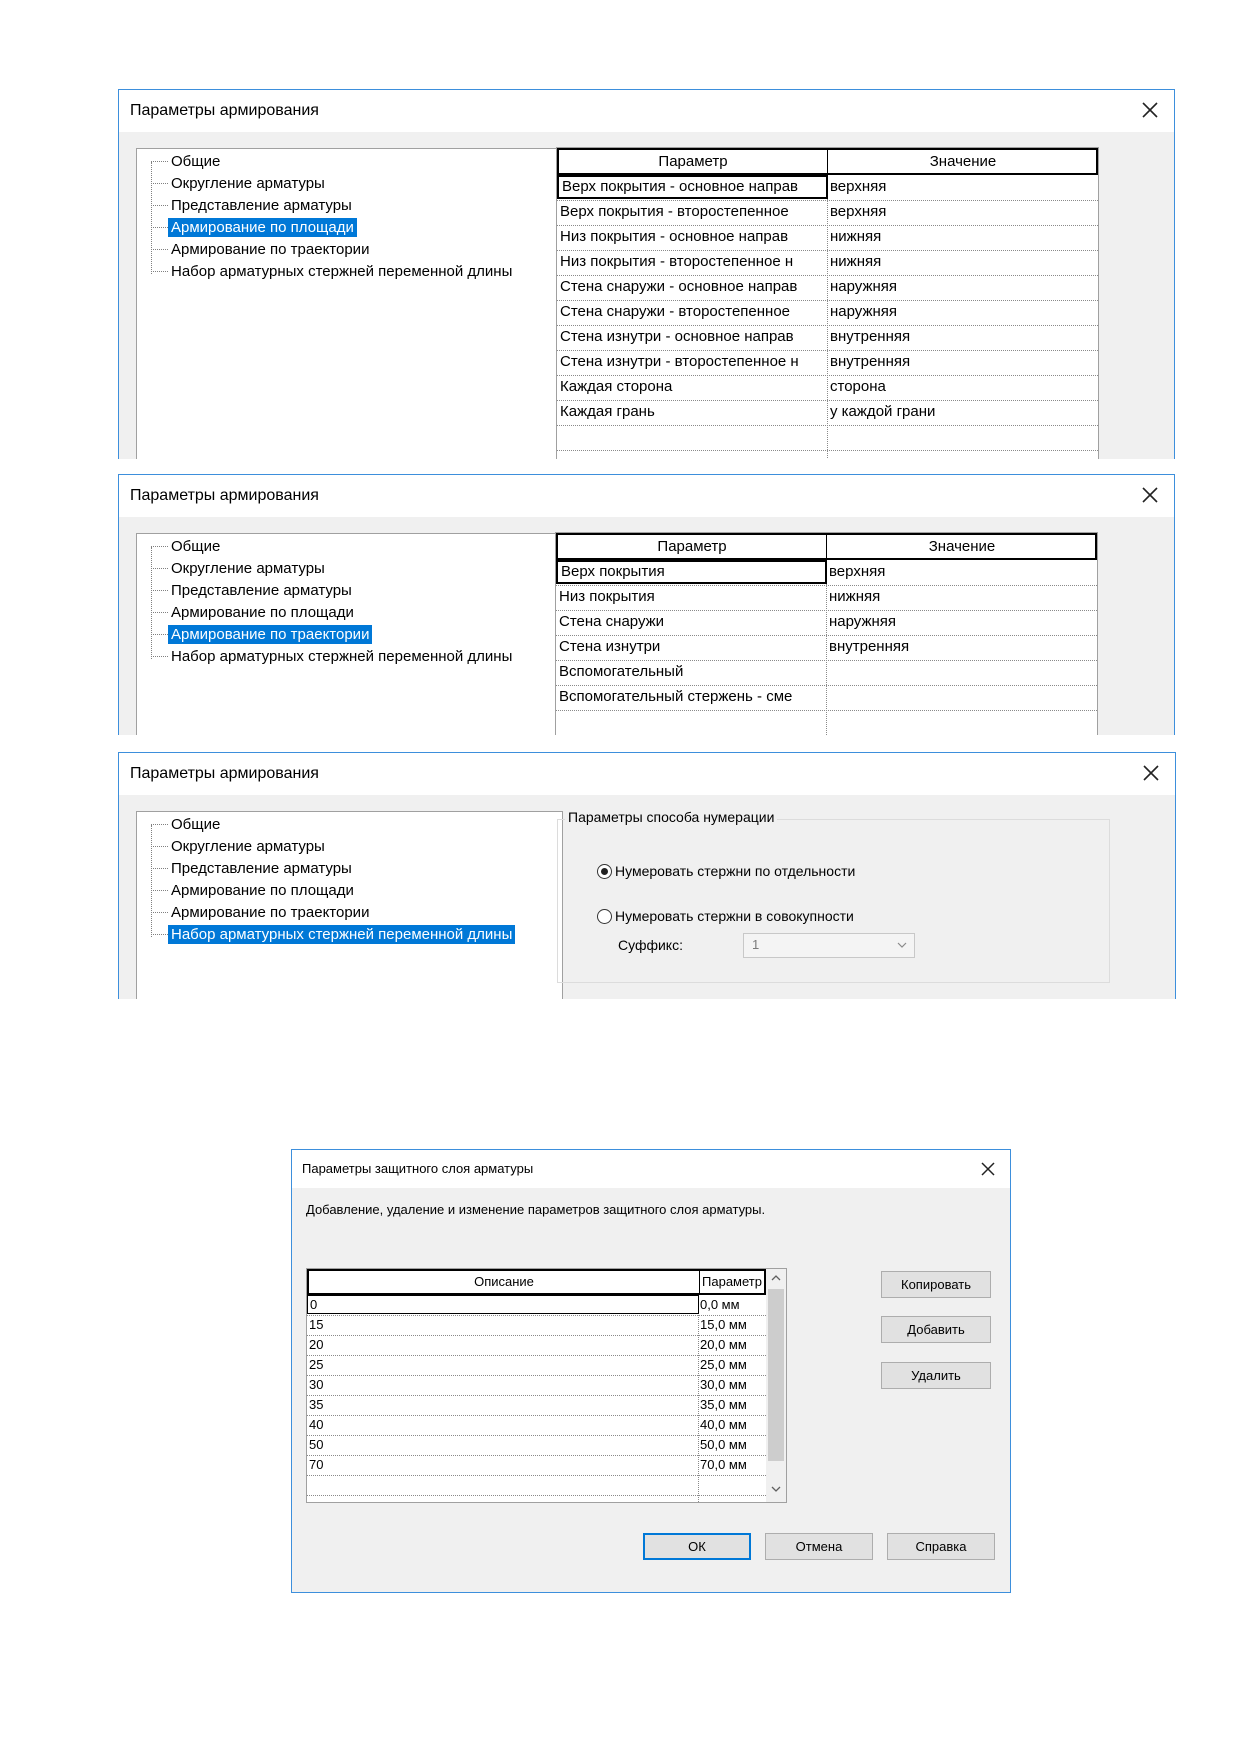  Describe the element at coordinates (503, 1304) in the screenshot. I see `description-cell: 0` at that location.